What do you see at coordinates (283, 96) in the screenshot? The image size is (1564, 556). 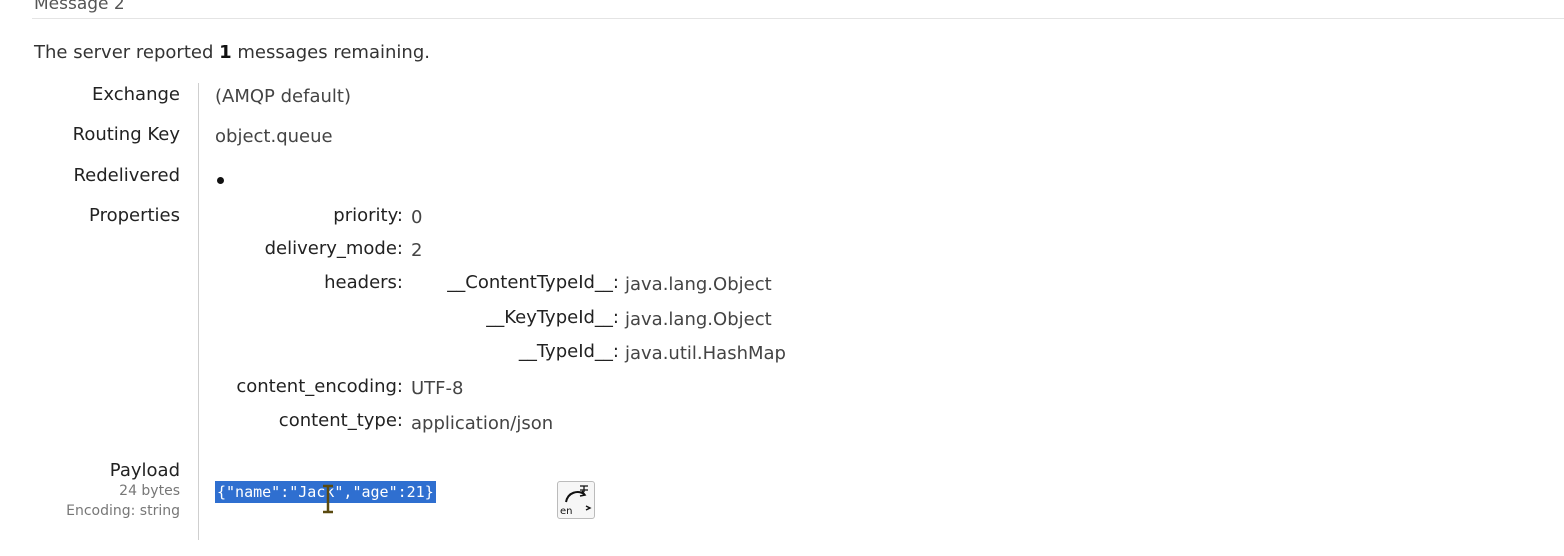 I see `exchange-value: (AMQP default)` at bounding box center [283, 96].